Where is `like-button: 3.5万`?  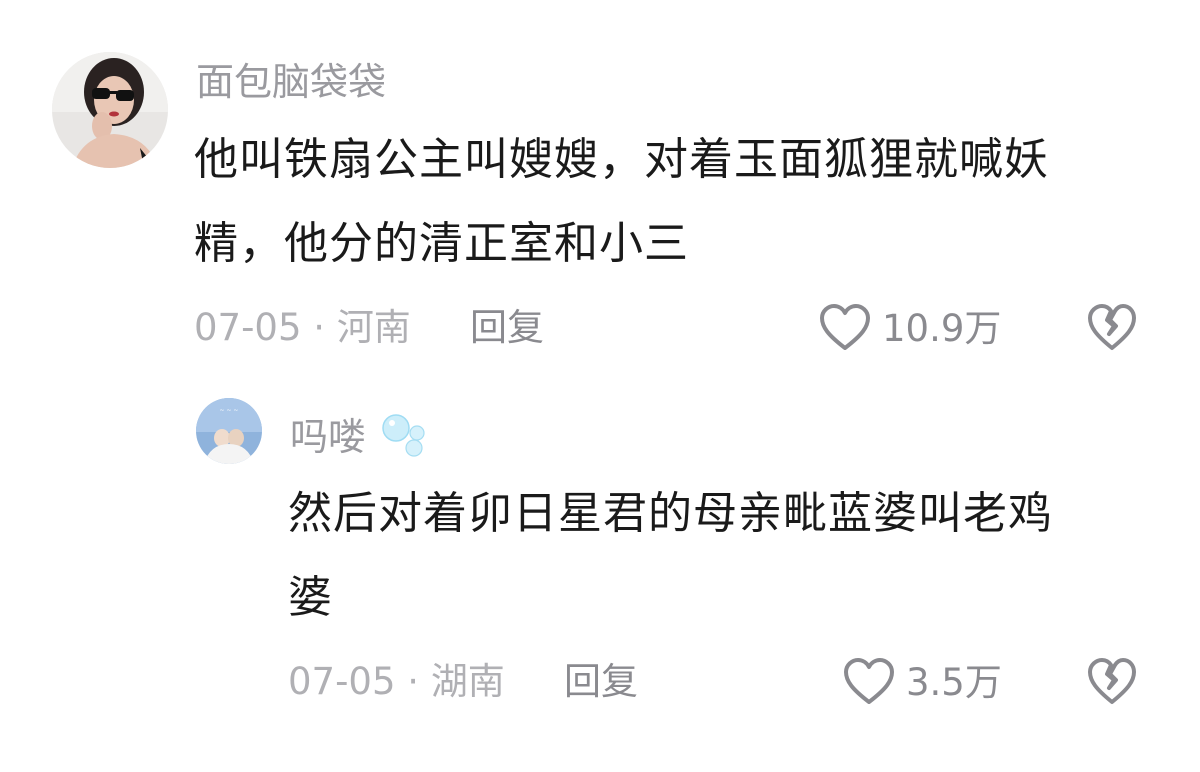
like-button: 3.5万 is located at coordinates (922, 683).